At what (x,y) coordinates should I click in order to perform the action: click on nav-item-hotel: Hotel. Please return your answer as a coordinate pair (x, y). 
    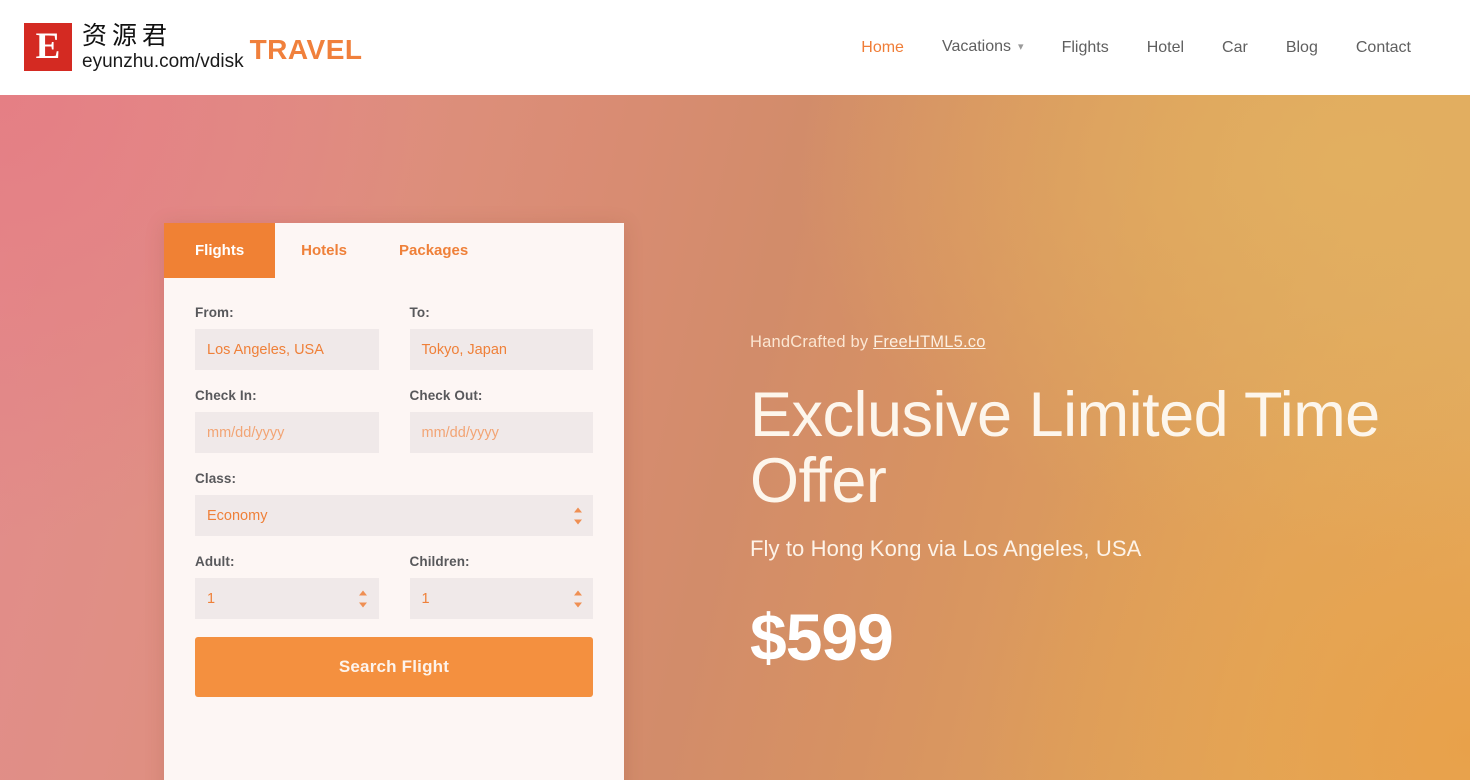
    Looking at the image, I should click on (1165, 47).